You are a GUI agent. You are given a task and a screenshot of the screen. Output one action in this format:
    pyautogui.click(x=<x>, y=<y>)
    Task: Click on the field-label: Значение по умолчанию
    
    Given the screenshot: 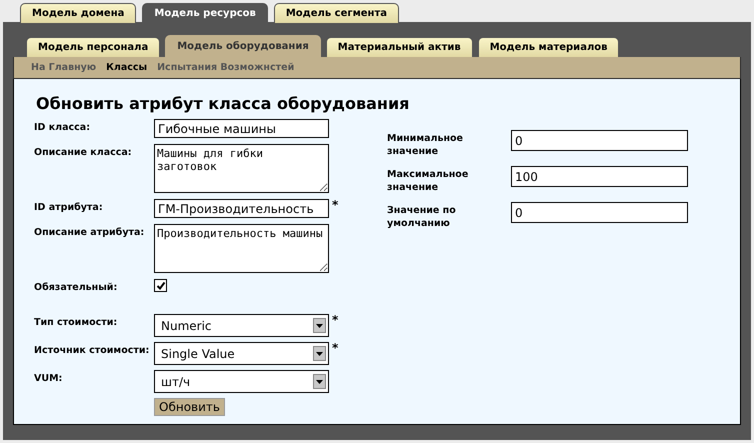 What is the action you would take?
    pyautogui.click(x=422, y=217)
    